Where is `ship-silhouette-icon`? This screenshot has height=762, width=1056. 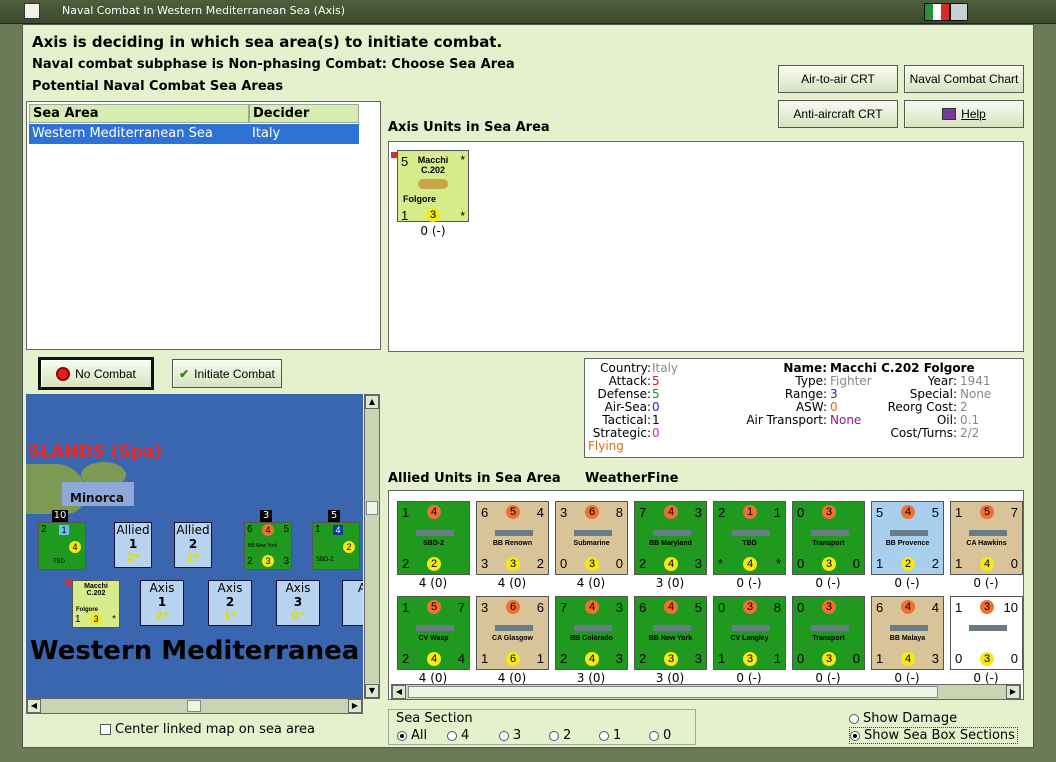 ship-silhouette-icon is located at coordinates (751, 533).